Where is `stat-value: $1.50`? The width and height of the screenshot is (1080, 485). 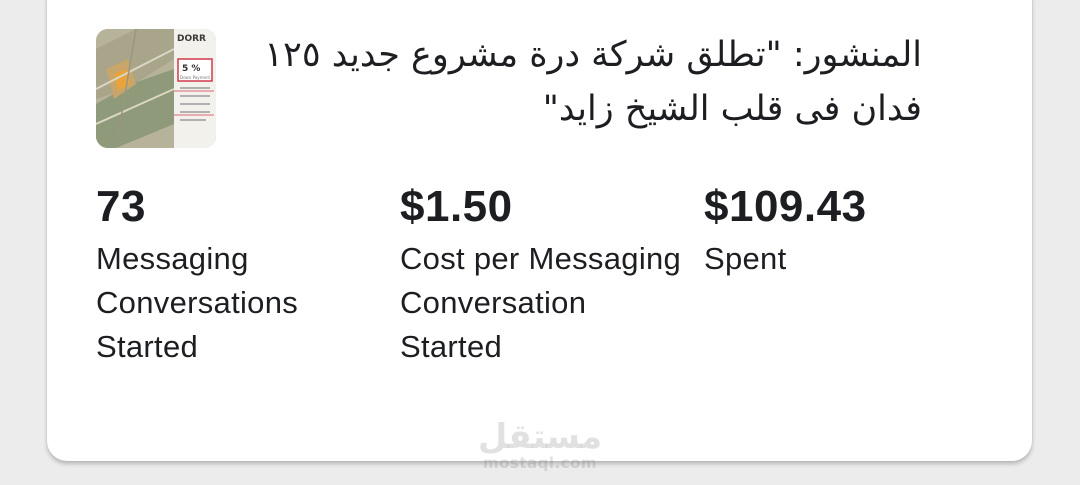
stat-value: $1.50 is located at coordinates (456, 206).